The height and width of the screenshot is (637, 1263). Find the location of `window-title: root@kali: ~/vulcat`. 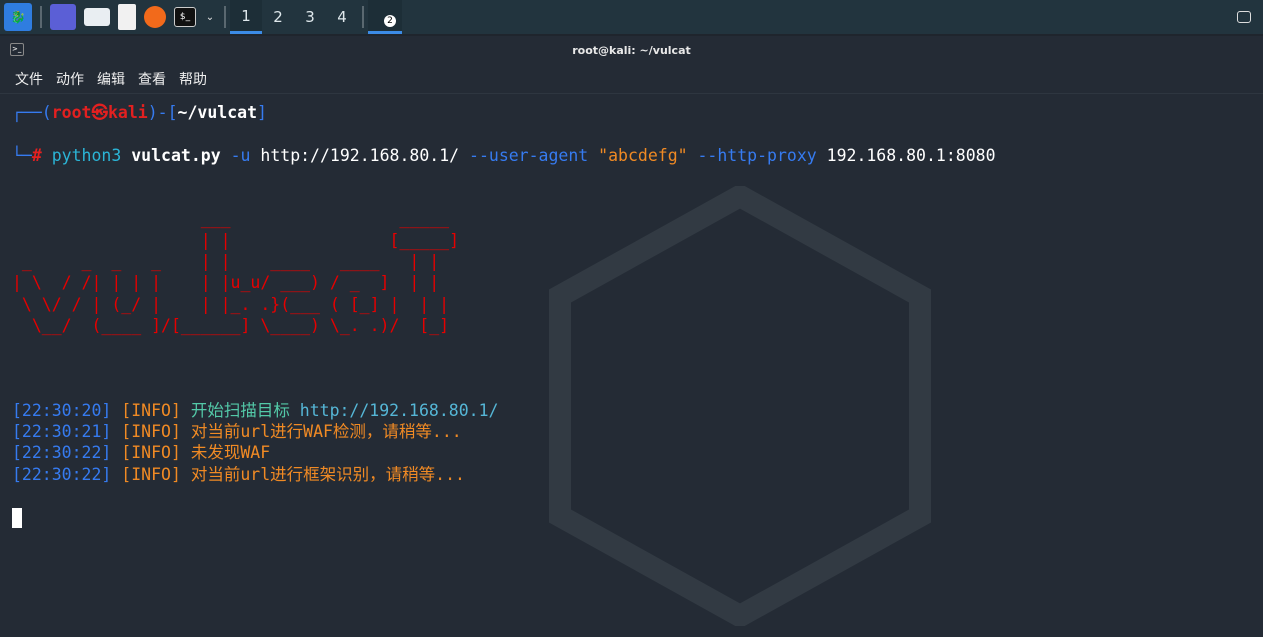

window-title: root@kali: ~/vulcat is located at coordinates (631, 50).